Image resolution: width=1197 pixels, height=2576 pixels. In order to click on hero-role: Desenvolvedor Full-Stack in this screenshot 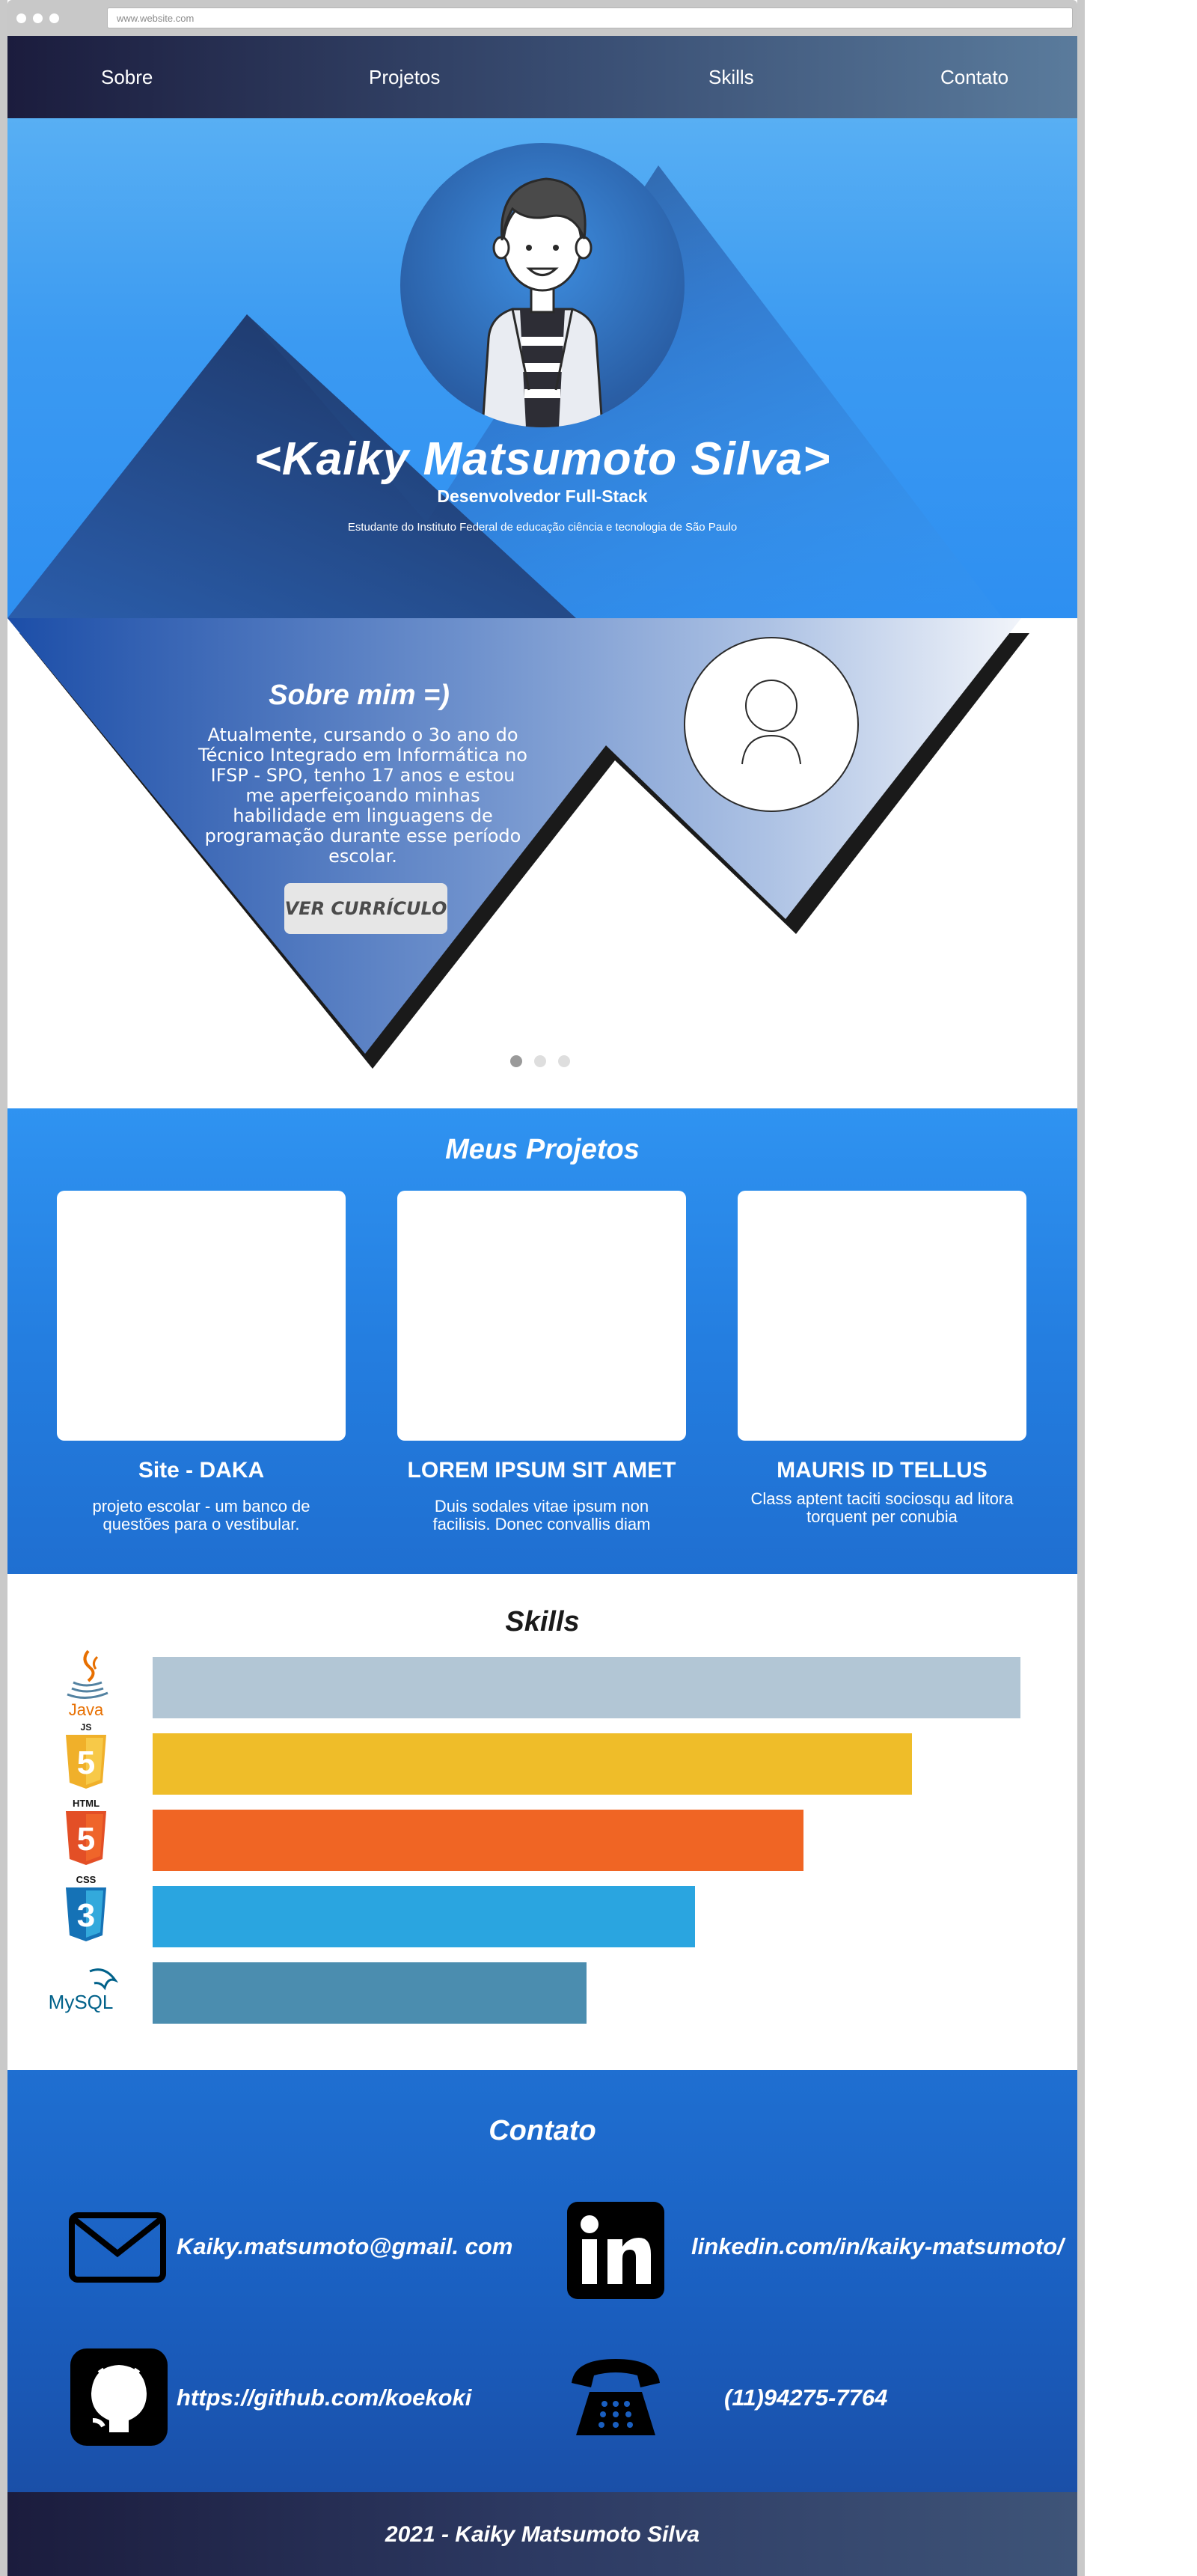, I will do `click(542, 496)`.